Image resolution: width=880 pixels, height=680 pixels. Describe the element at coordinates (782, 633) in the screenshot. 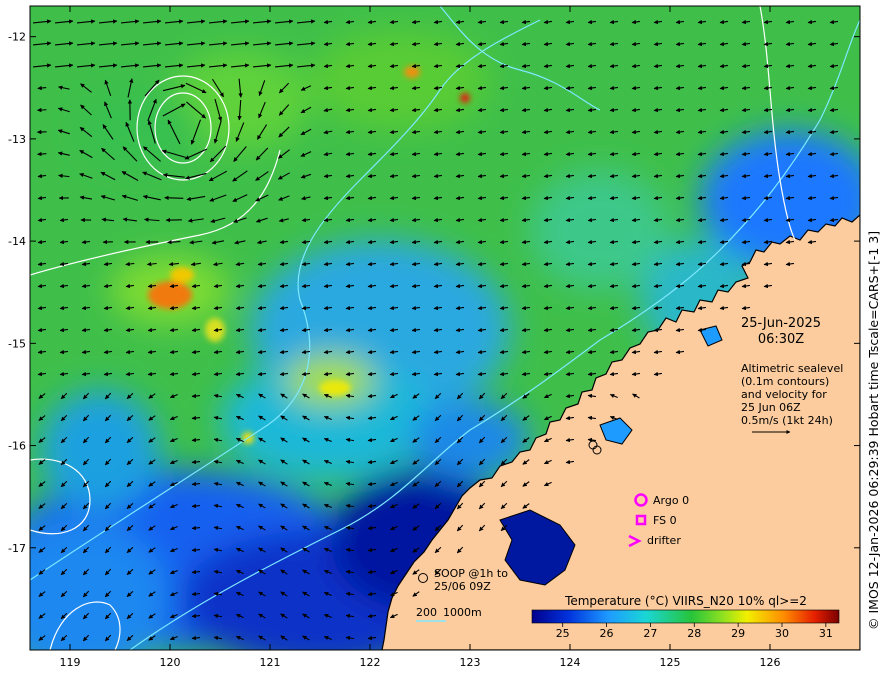

I see `colorbar-tick-label: 30` at that location.